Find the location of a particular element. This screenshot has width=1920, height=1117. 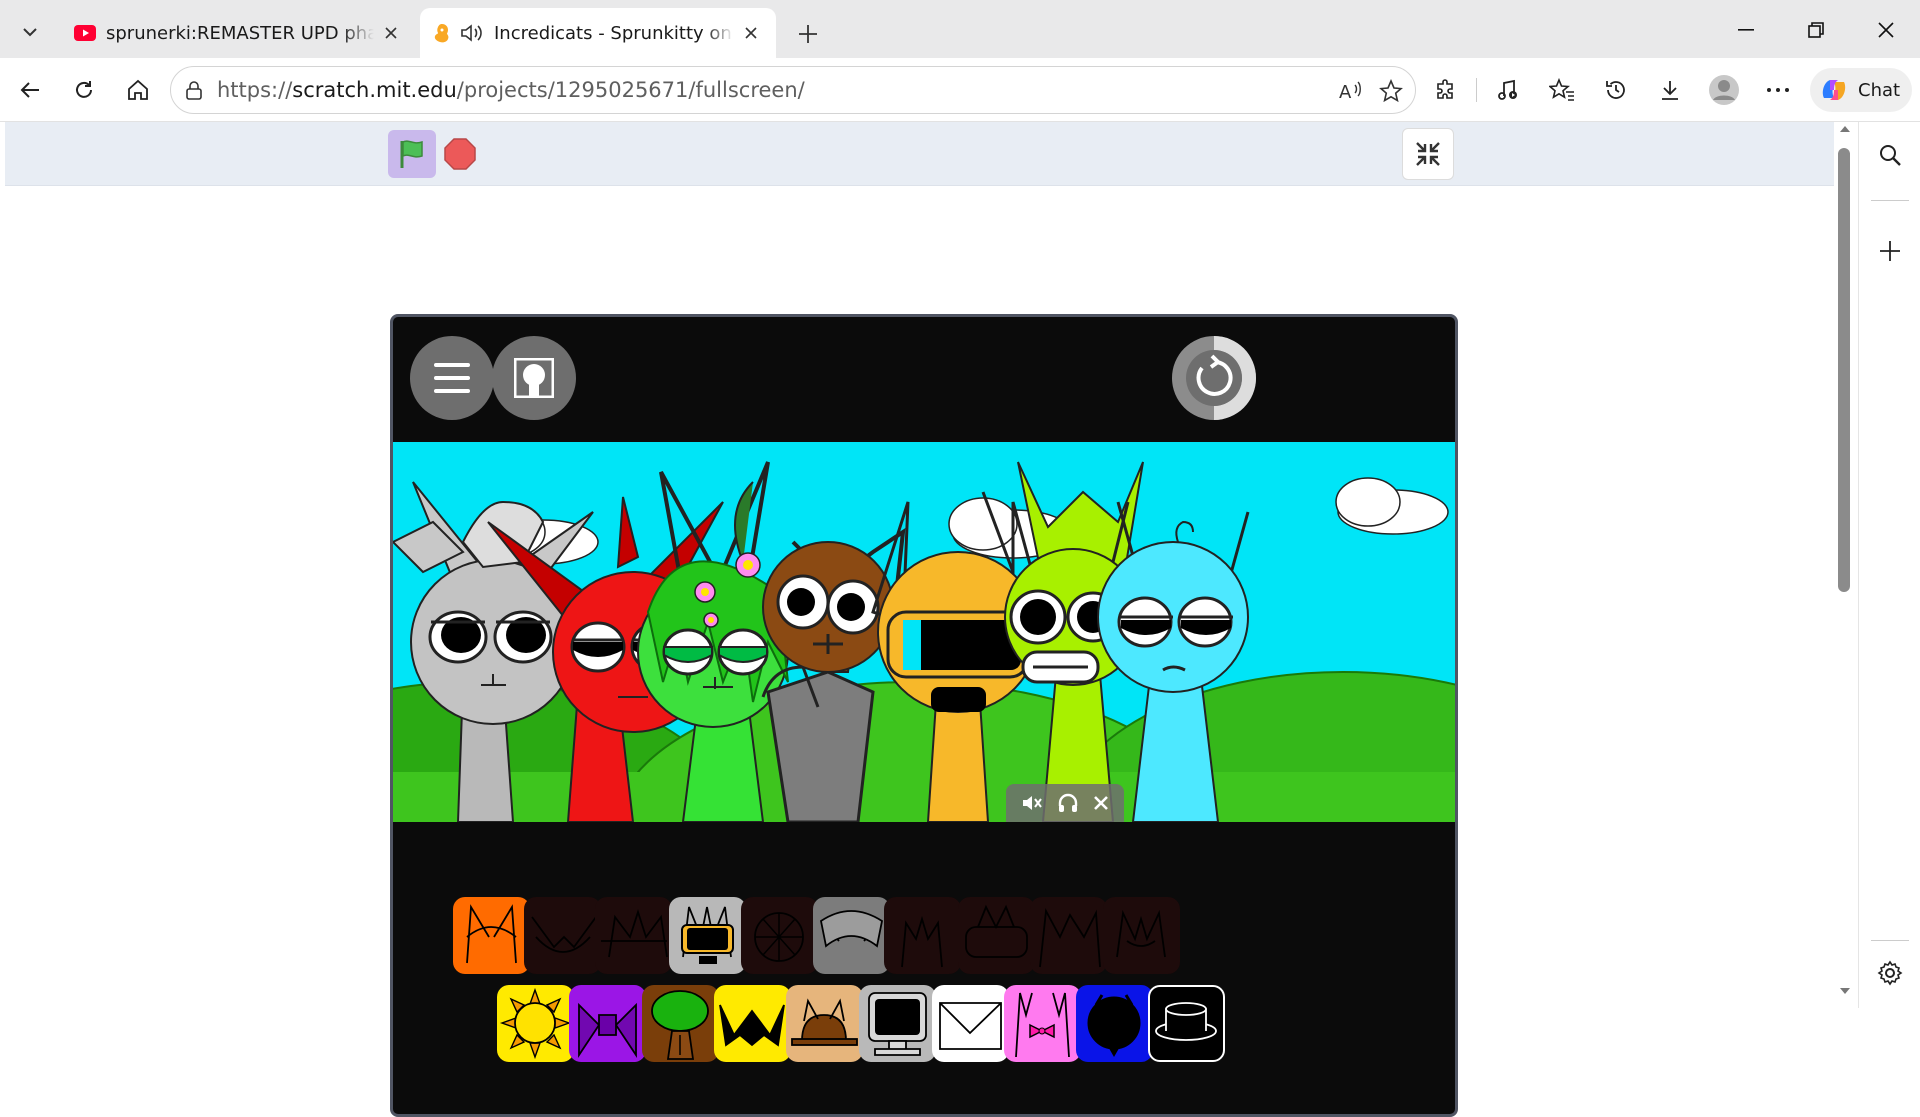

gray-visor-icon is located at coordinates (707, 935).